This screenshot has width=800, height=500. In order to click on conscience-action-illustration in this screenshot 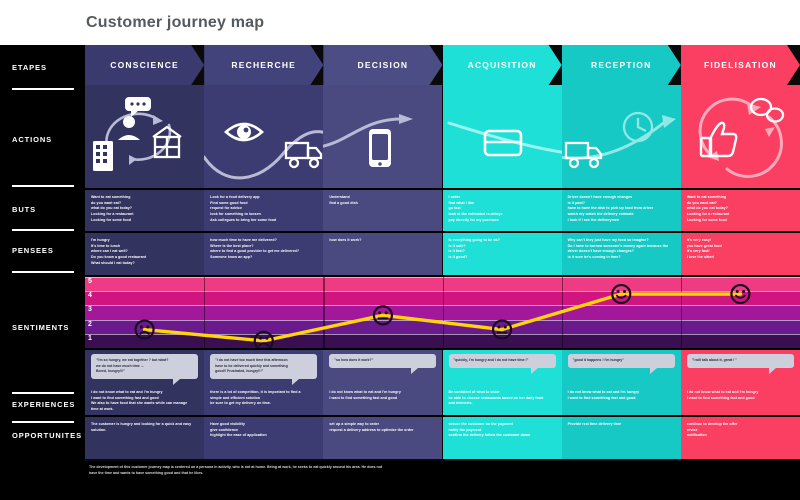, I will do `click(137, 134)`.